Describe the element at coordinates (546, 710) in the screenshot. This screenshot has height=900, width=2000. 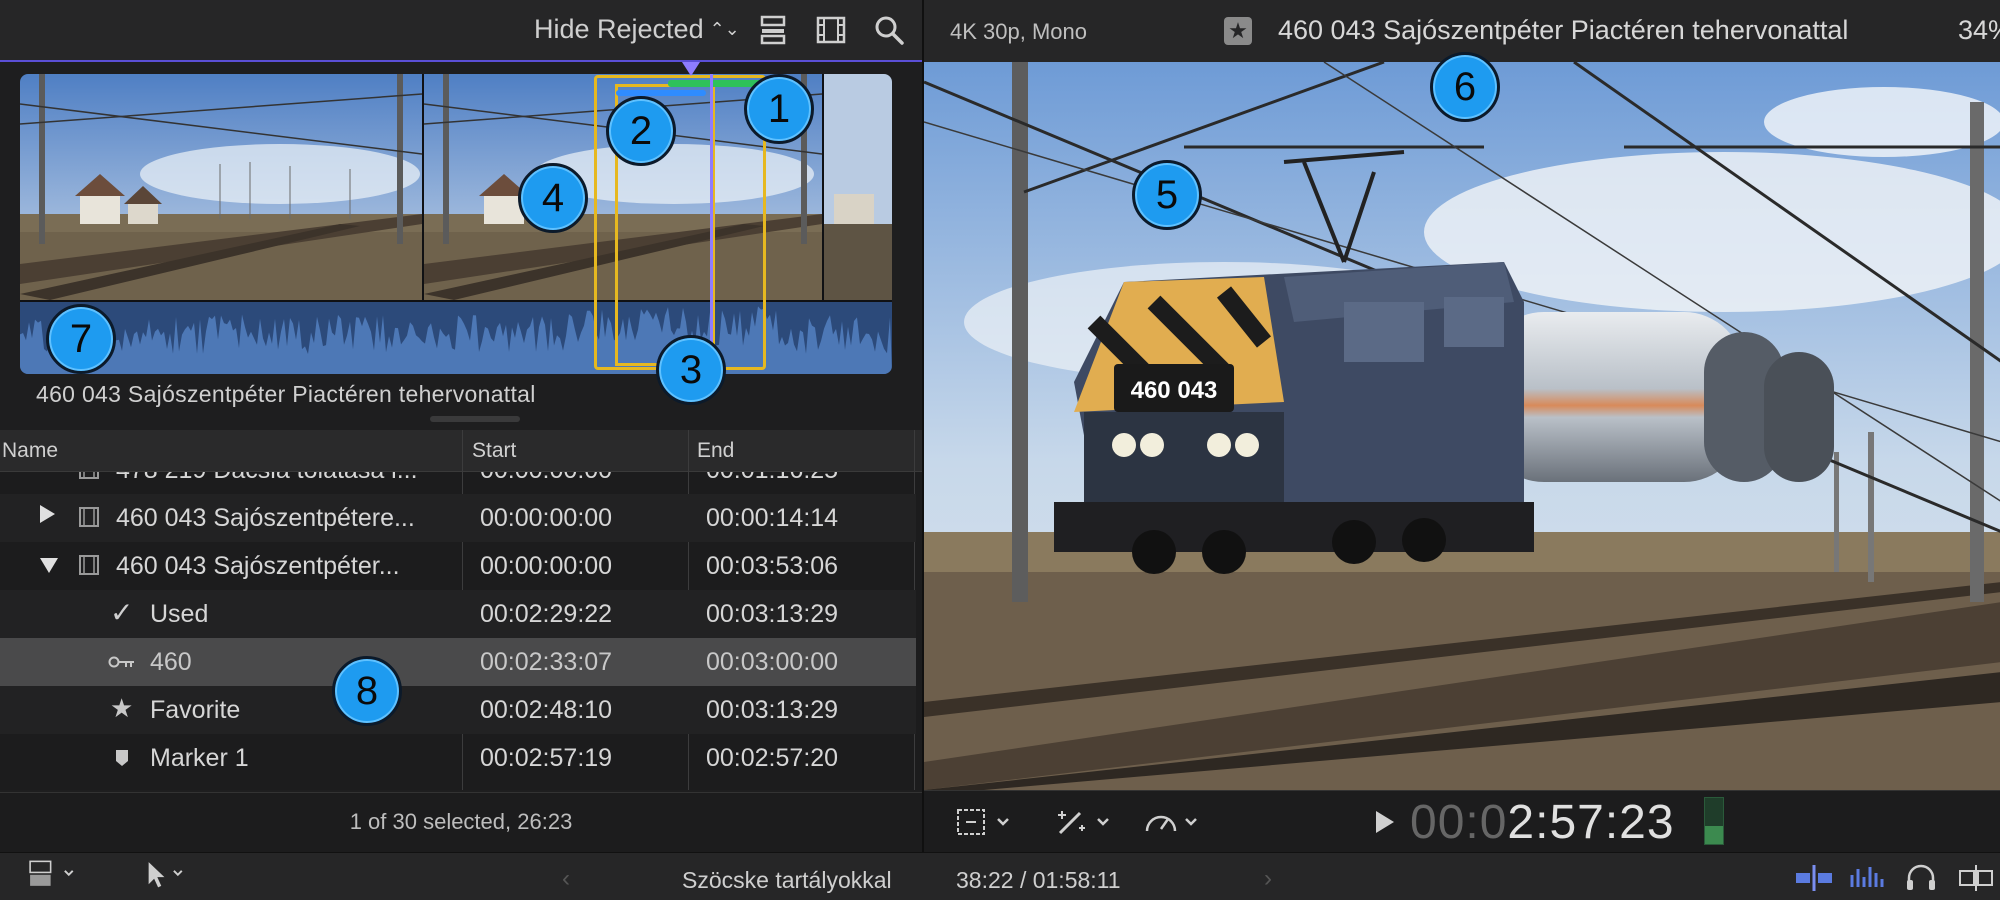
I see `range-start: 00:02:48:10` at that location.